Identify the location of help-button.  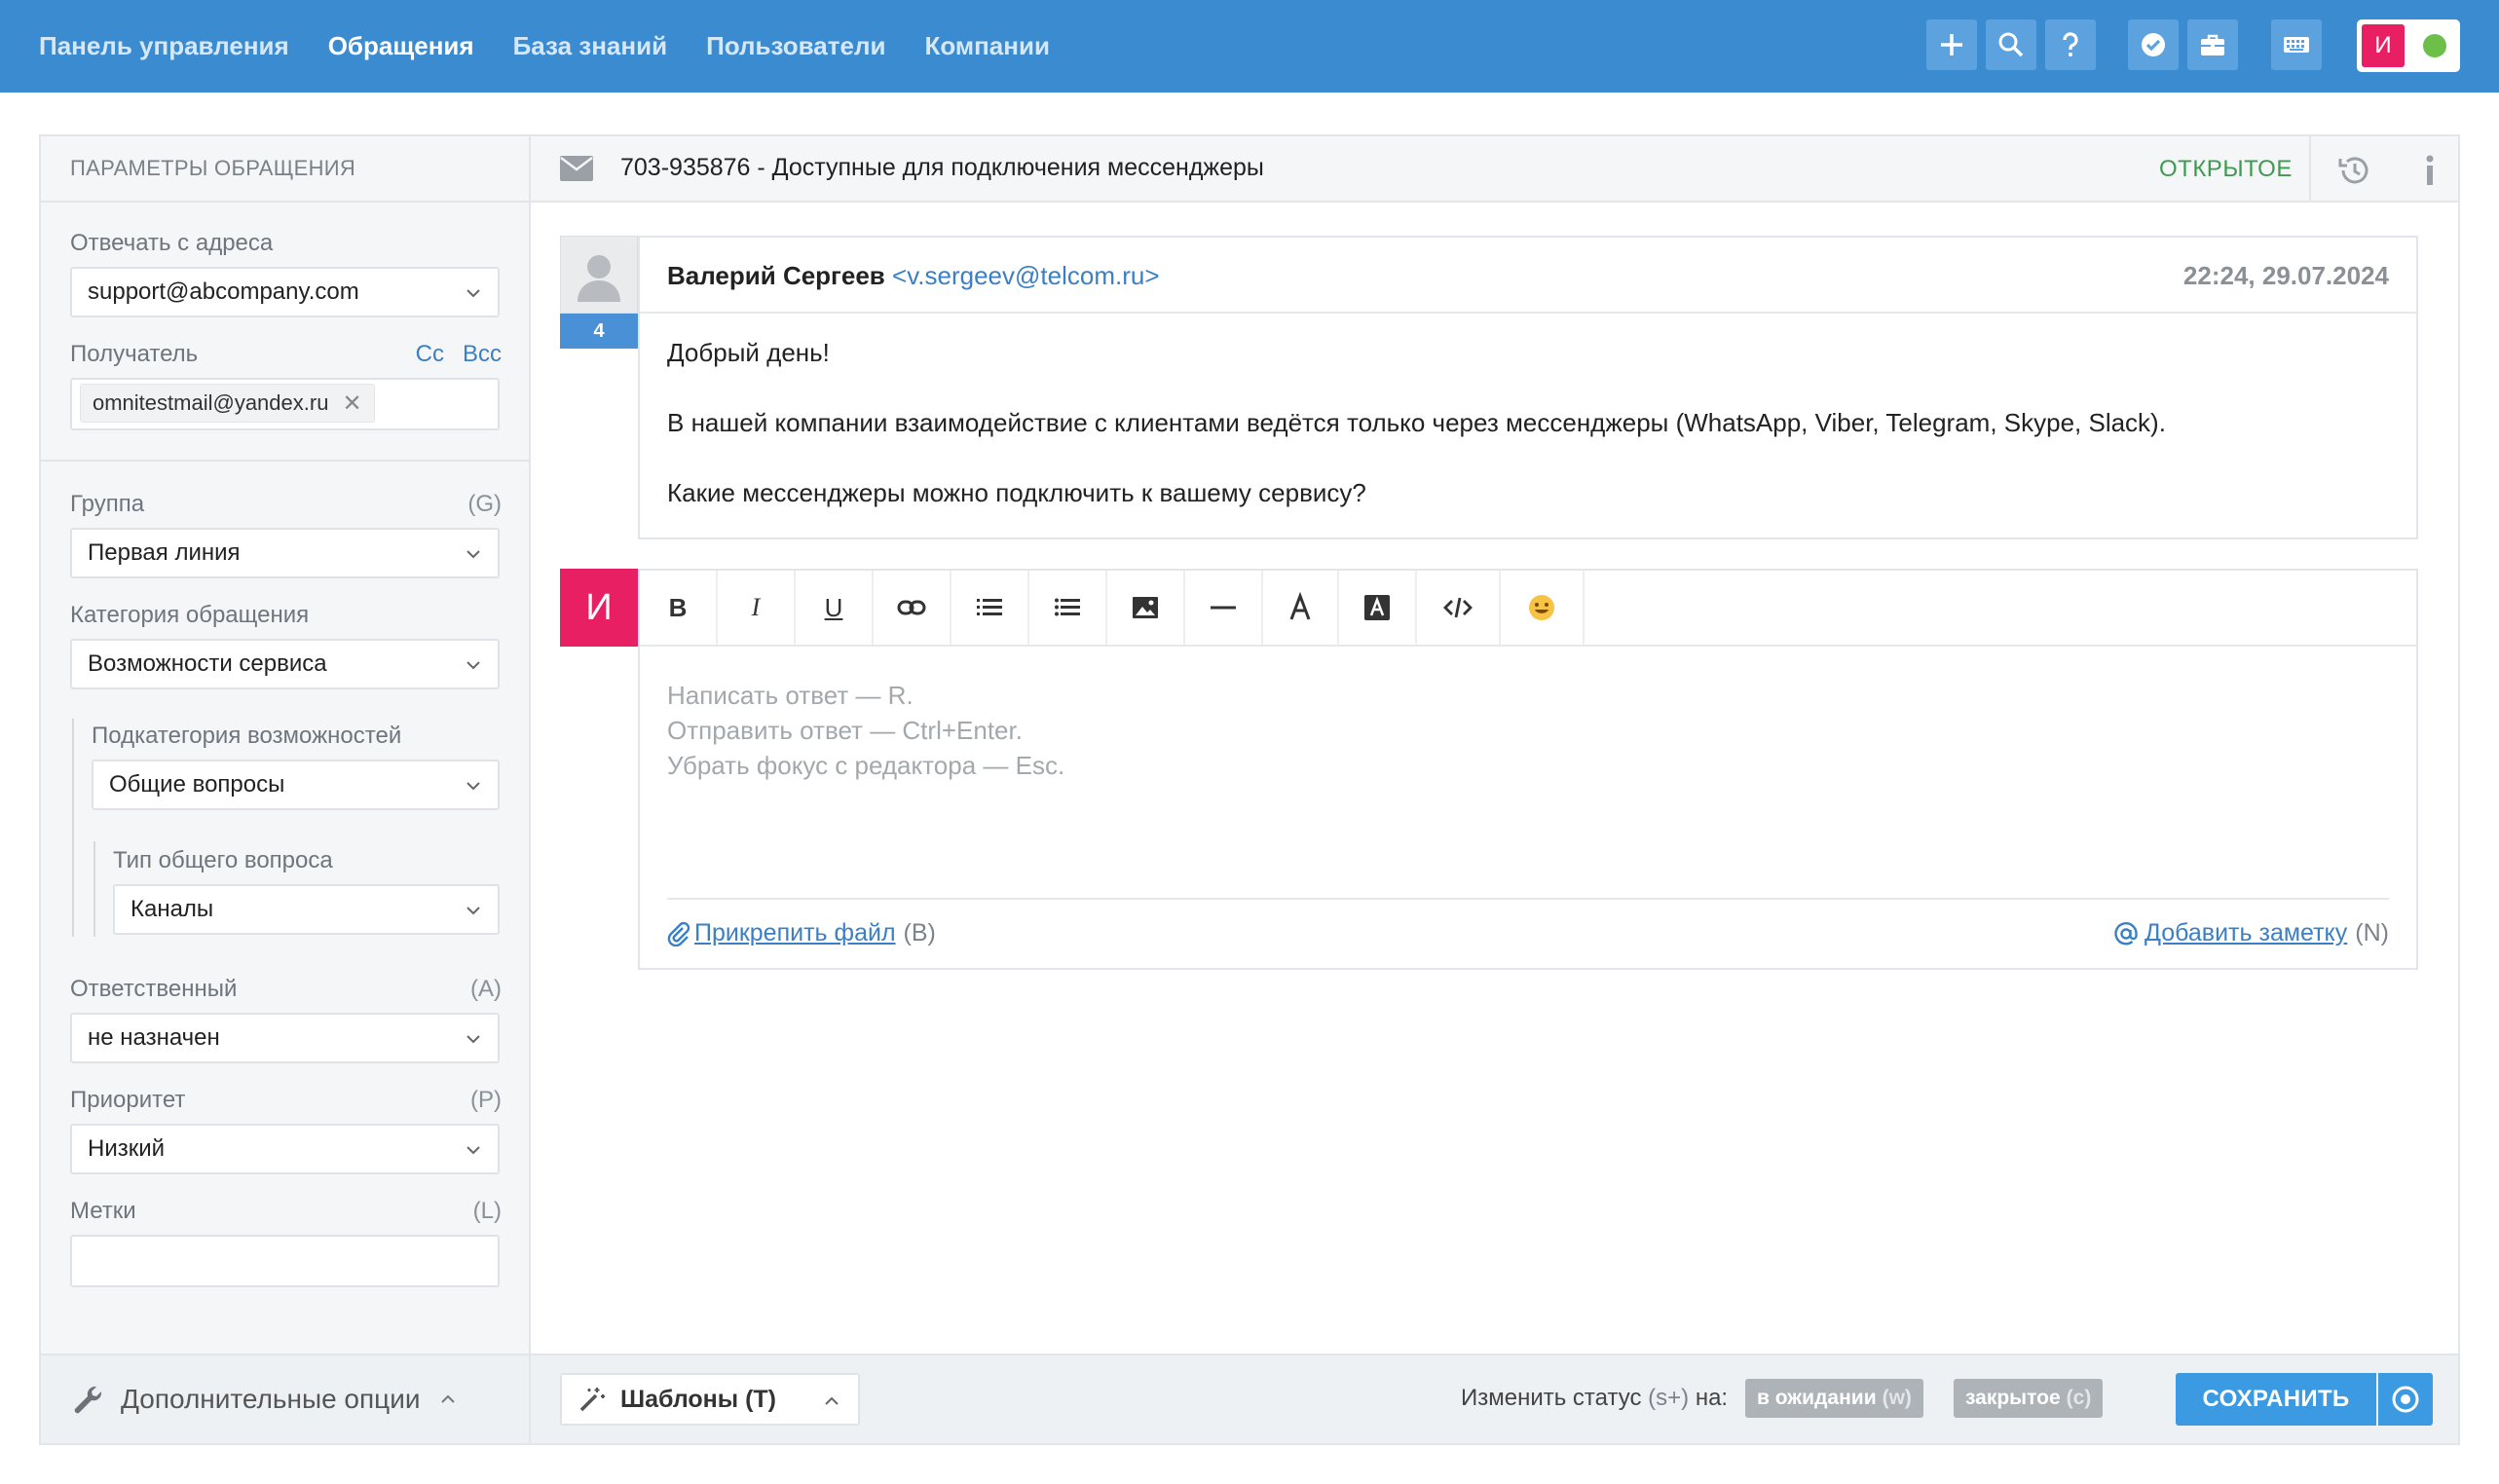
(2071, 44).